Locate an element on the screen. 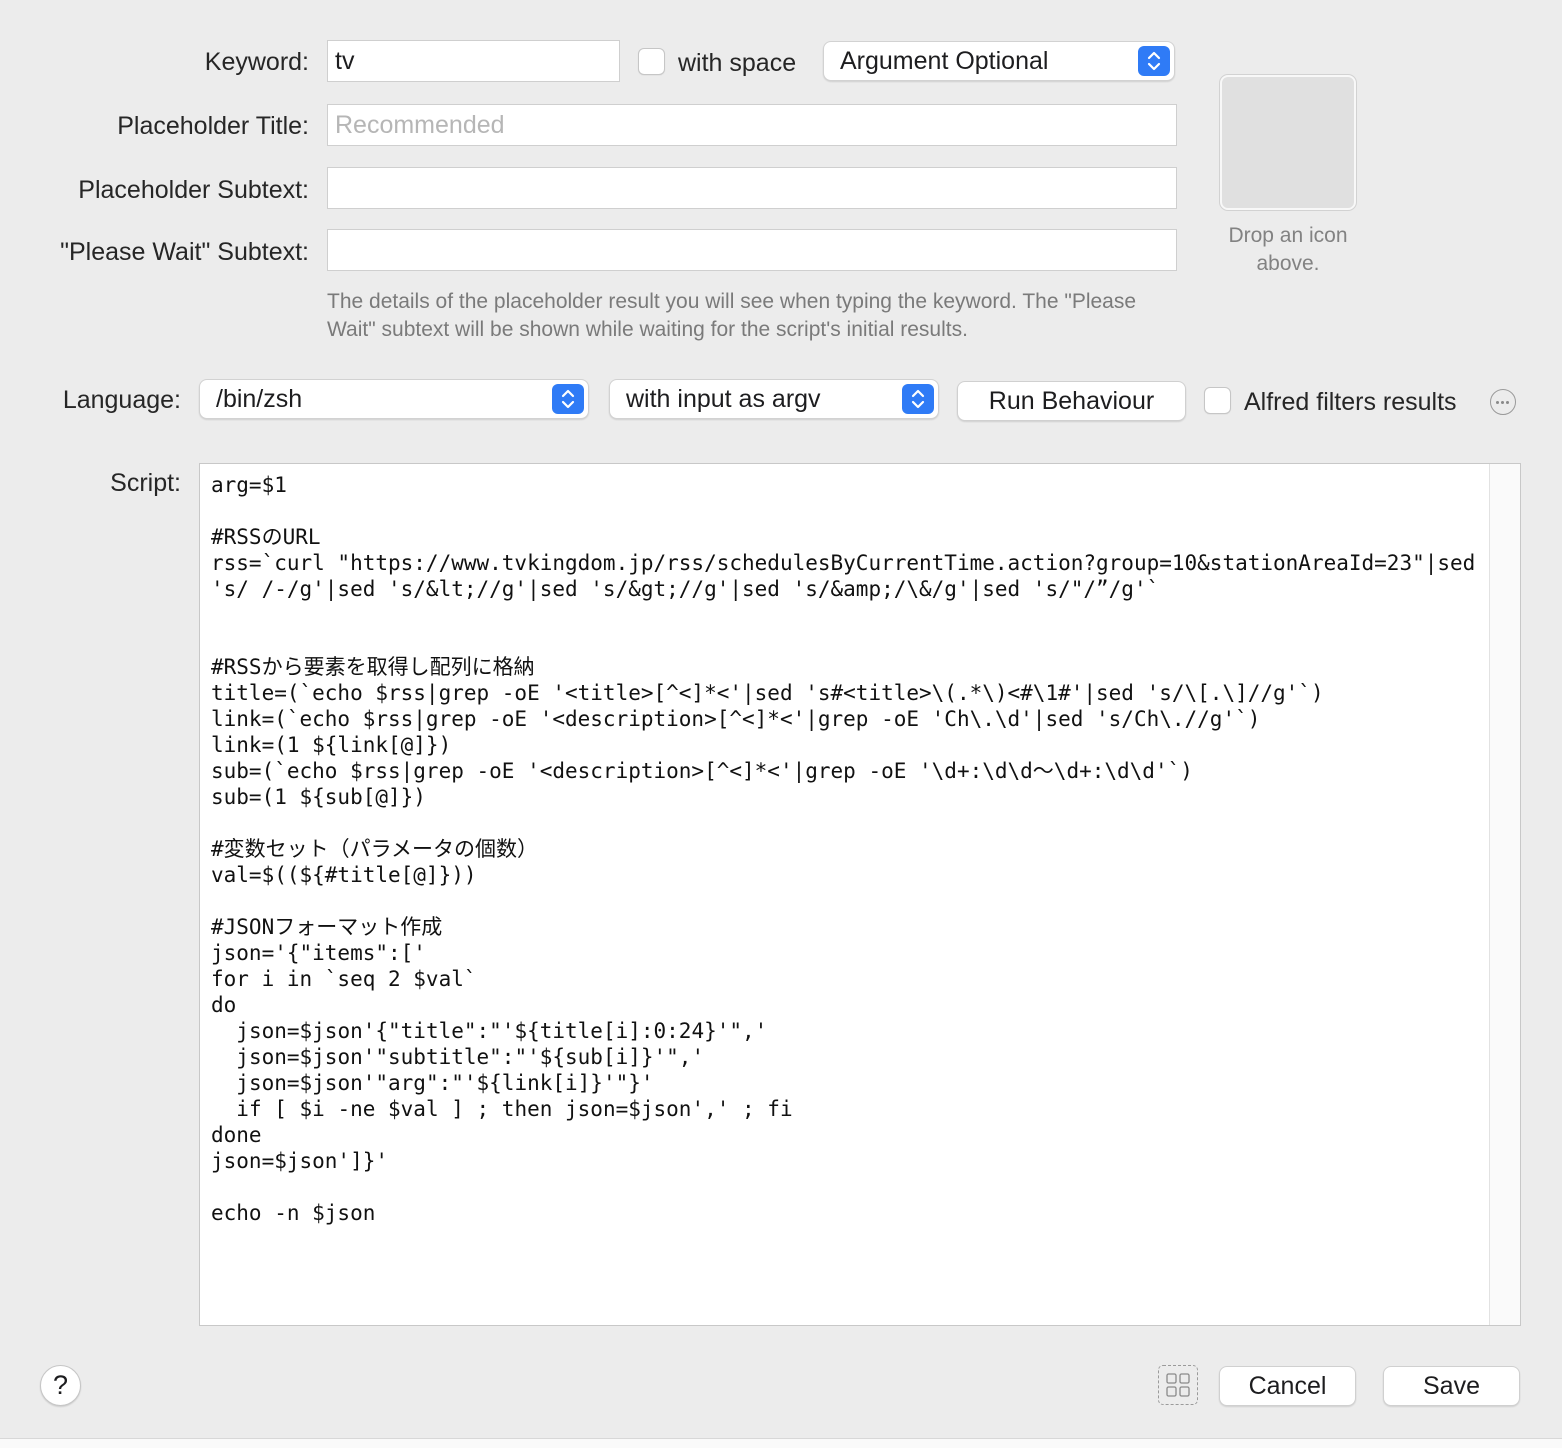  argument-option-select: Argument Optional is located at coordinates (999, 61).